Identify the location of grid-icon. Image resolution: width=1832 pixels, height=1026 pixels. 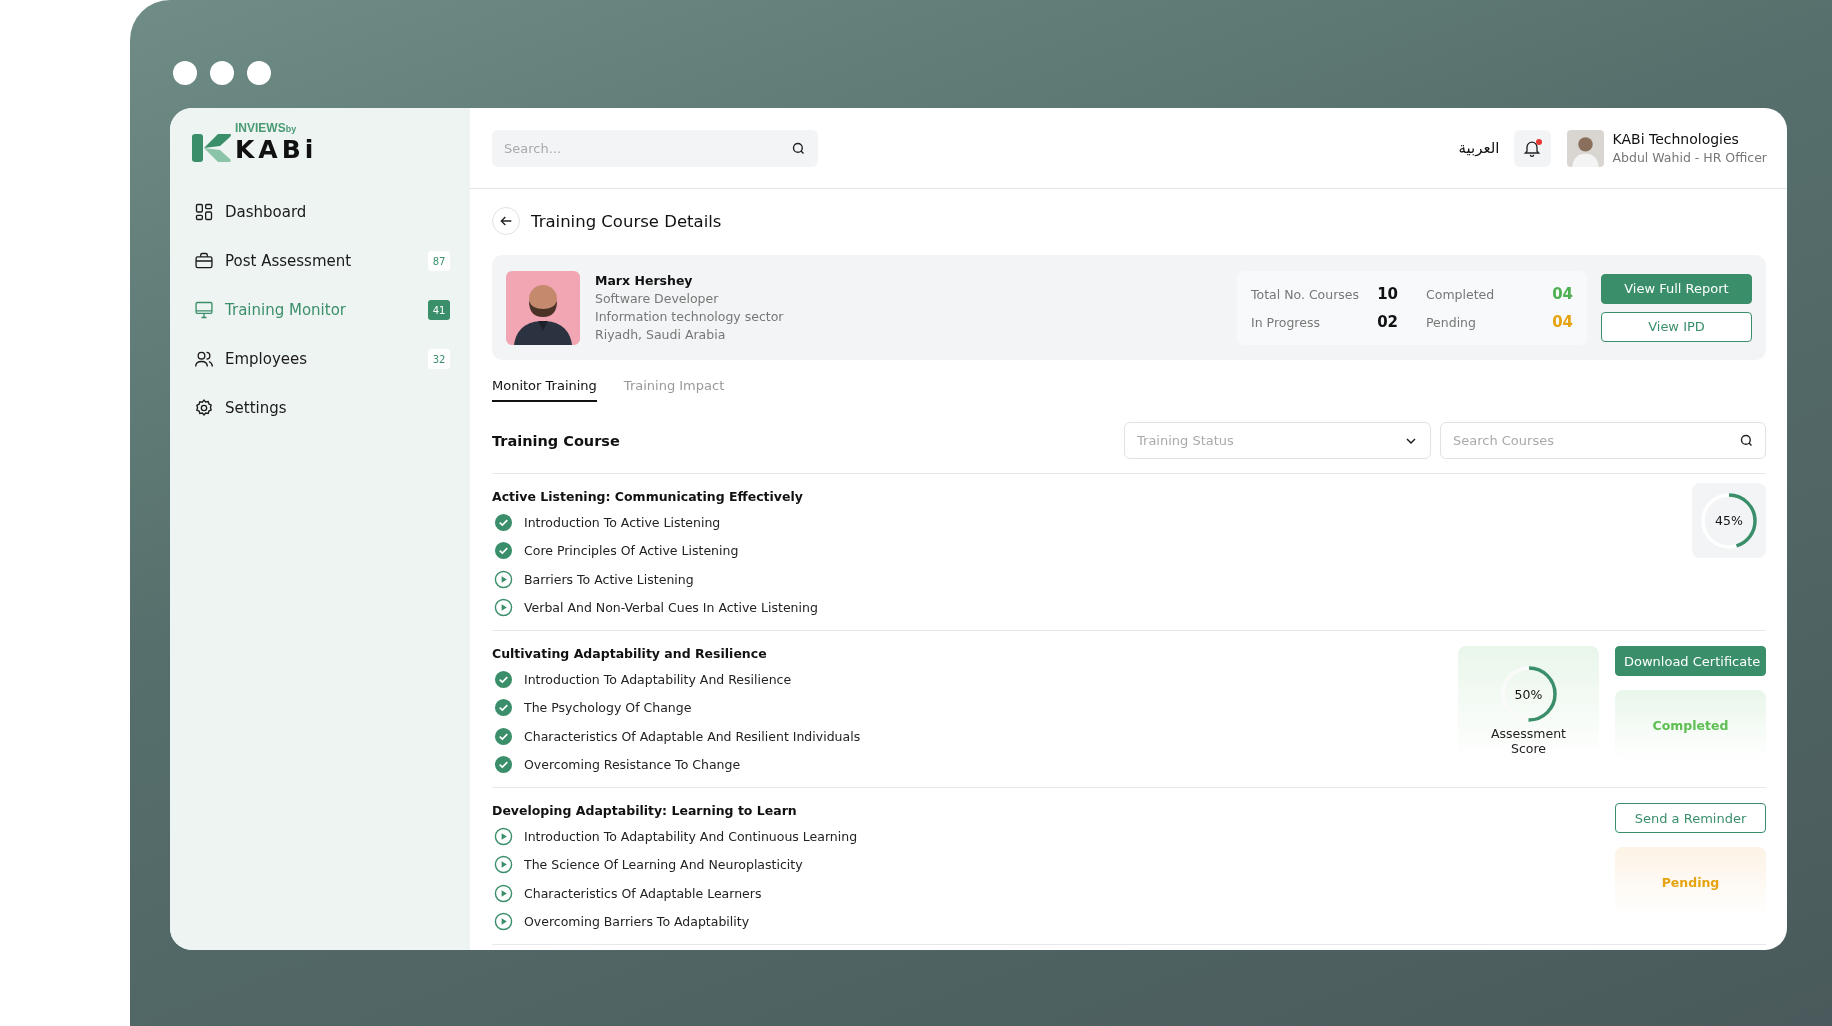
(204, 212).